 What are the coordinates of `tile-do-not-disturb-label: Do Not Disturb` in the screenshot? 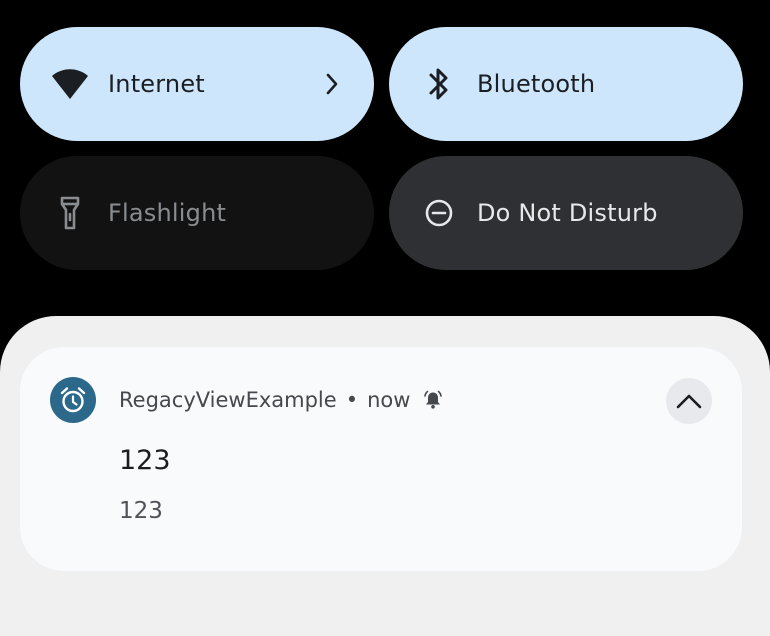 It's located at (567, 213).